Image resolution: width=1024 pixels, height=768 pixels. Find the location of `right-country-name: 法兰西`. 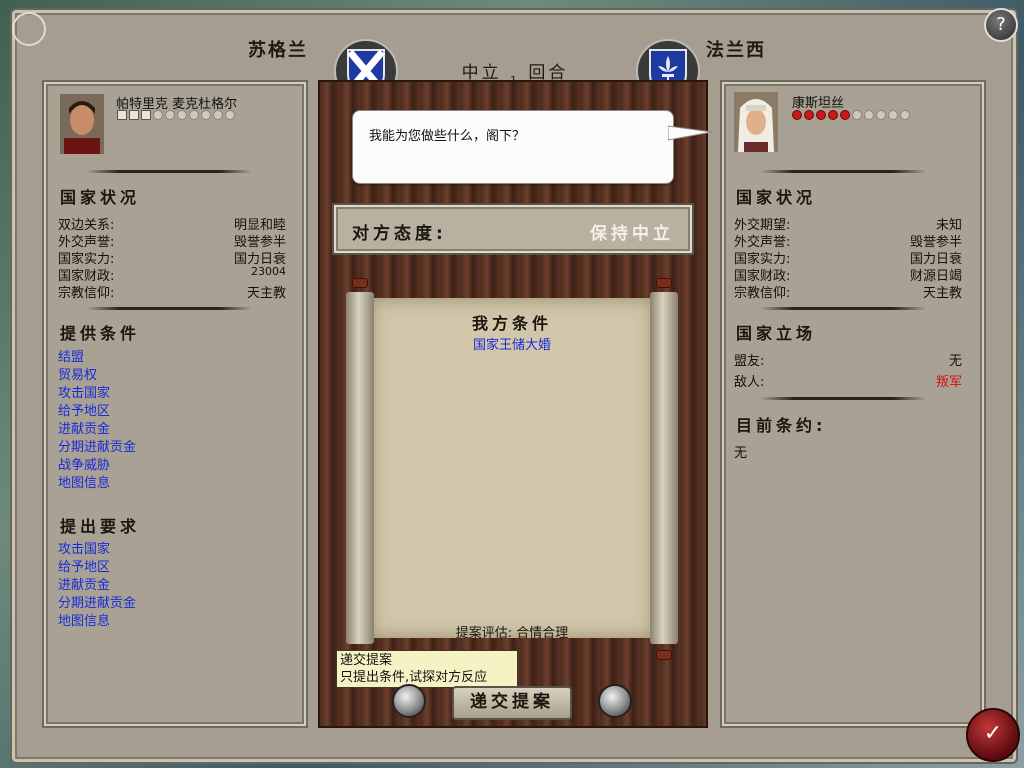

right-country-name: 法兰西 is located at coordinates (736, 50).